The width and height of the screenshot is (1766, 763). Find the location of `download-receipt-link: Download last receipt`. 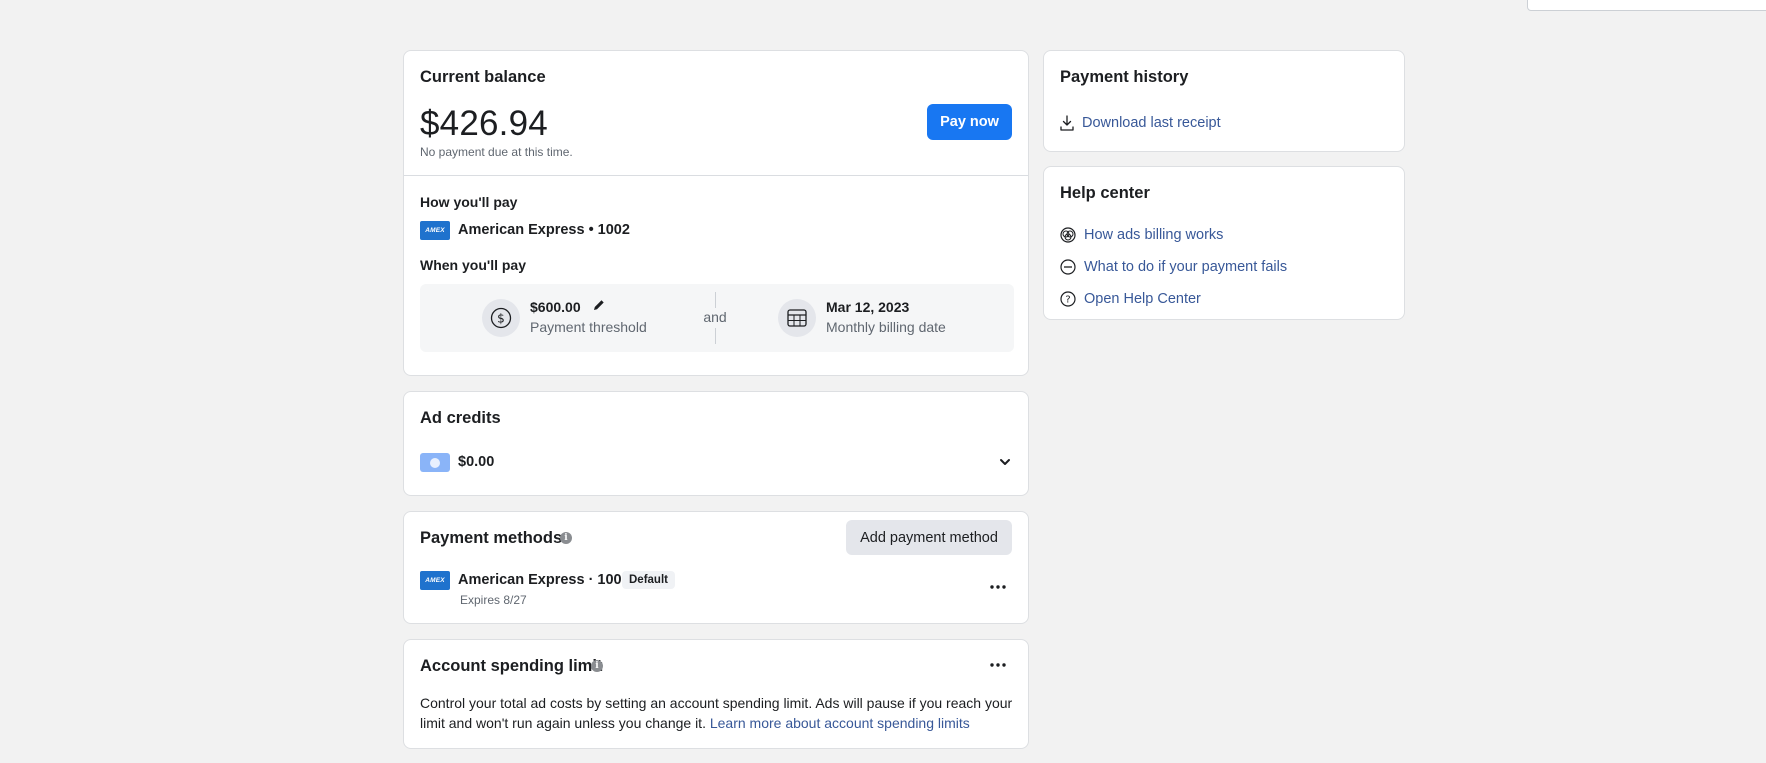

download-receipt-link: Download last receipt is located at coordinates (1140, 123).